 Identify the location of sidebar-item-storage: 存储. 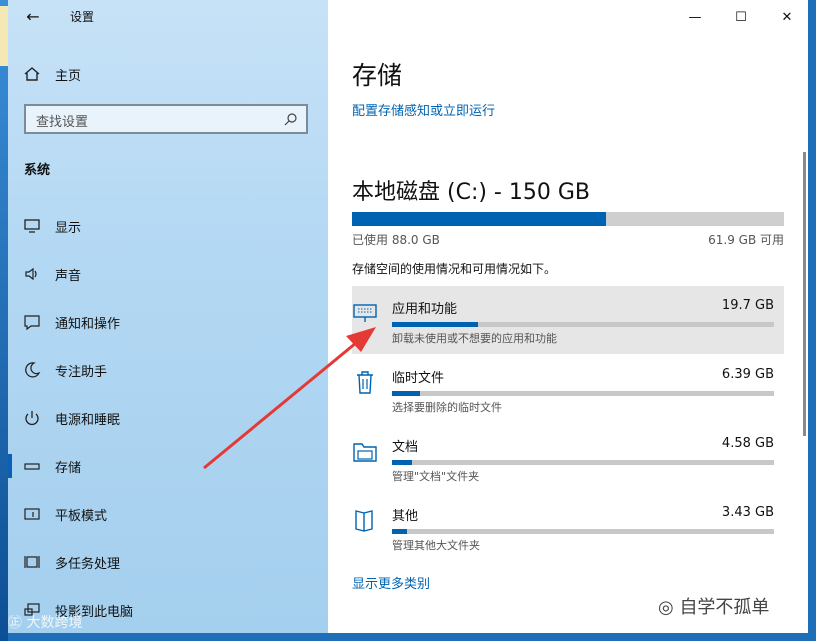
(168, 466).